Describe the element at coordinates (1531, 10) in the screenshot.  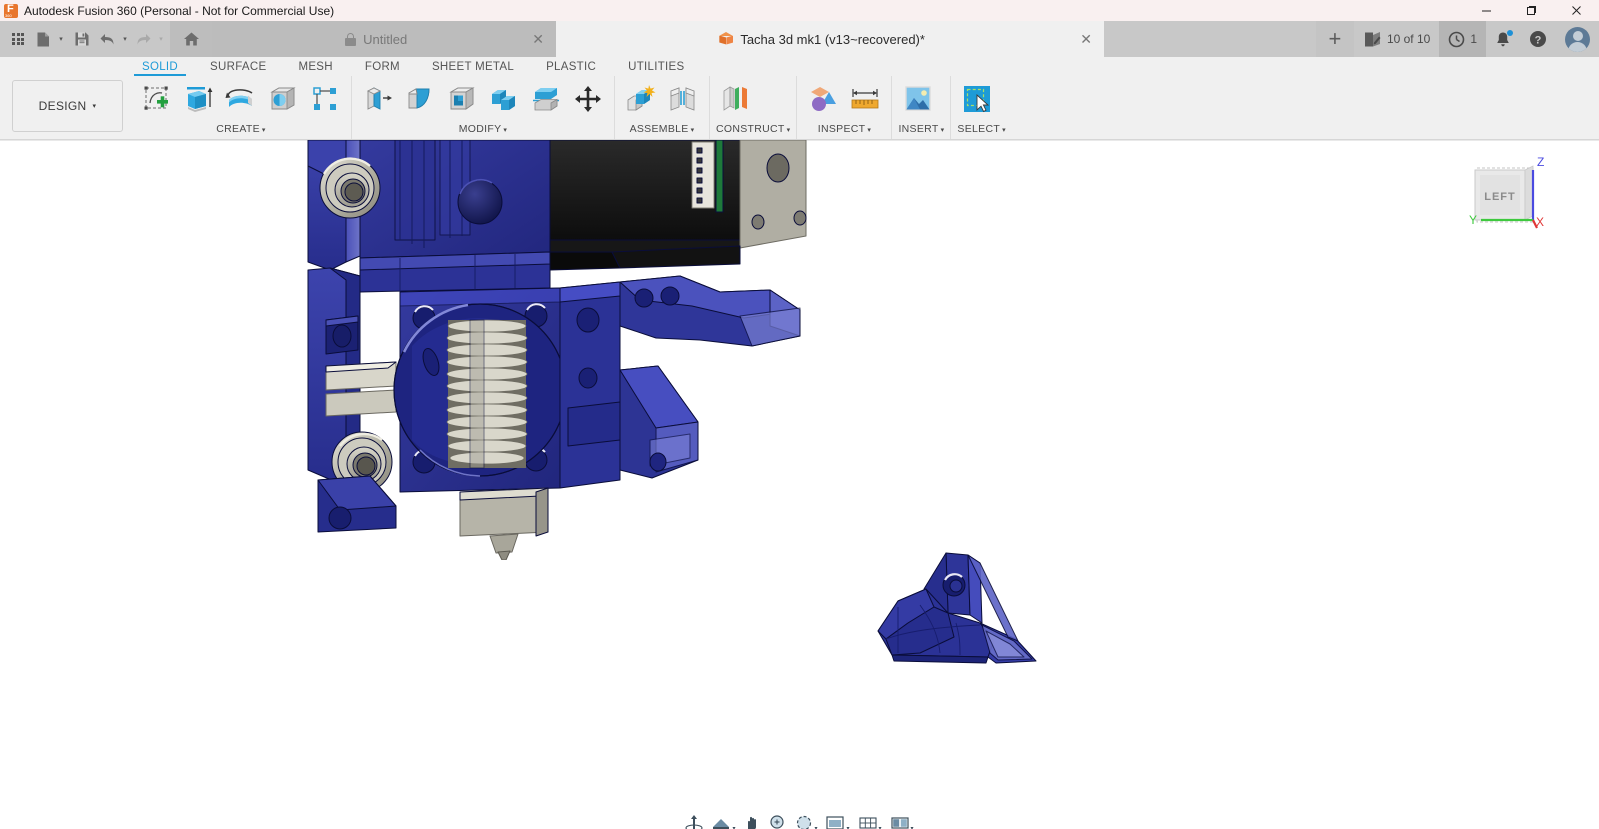
I see `maximize-button` at that location.